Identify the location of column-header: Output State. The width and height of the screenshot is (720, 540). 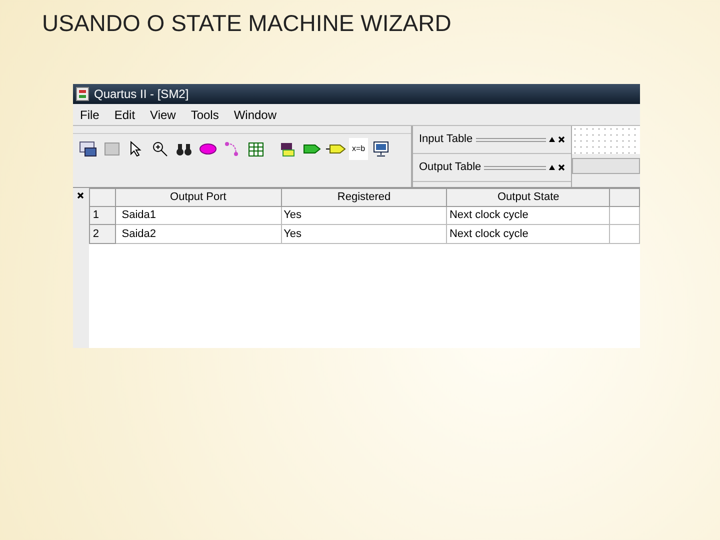
(528, 197).